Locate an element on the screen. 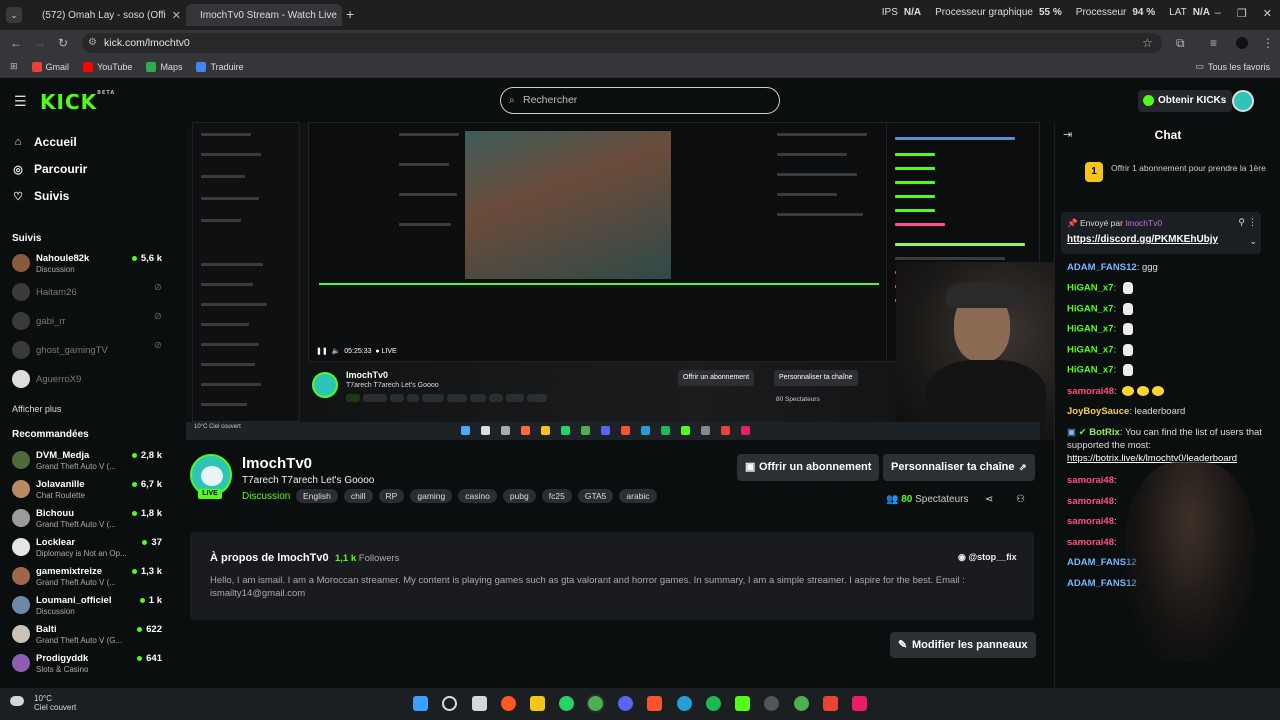 This screenshot has height=720, width=1280. chat-username: JoyBoySauce is located at coordinates (1098, 411).